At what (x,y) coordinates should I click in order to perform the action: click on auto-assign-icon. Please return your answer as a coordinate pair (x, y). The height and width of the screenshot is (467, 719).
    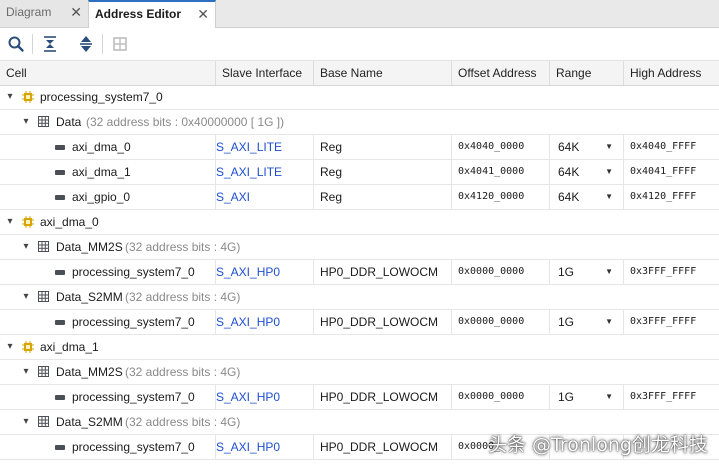
    Looking at the image, I should click on (120, 44).